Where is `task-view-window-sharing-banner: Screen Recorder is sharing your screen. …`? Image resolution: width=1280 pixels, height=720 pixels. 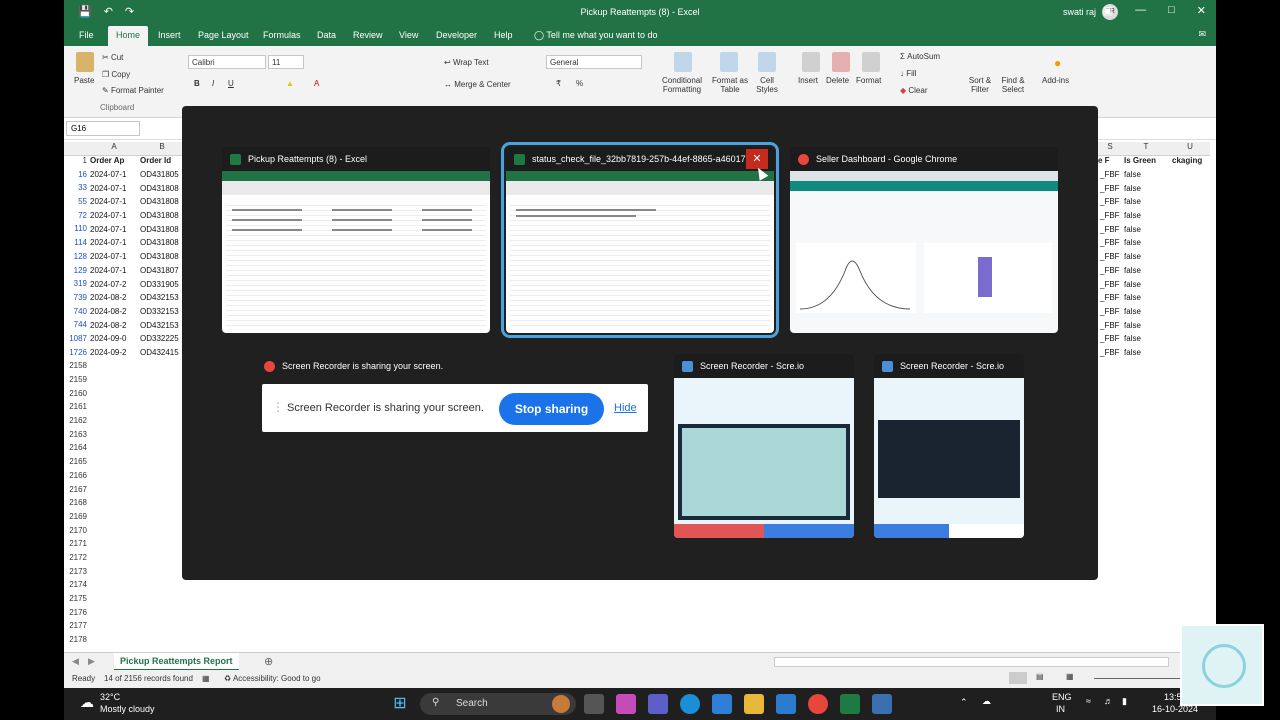
task-view-window-sharing-banner: Screen Recorder is sharing your screen. … is located at coordinates (455, 396).